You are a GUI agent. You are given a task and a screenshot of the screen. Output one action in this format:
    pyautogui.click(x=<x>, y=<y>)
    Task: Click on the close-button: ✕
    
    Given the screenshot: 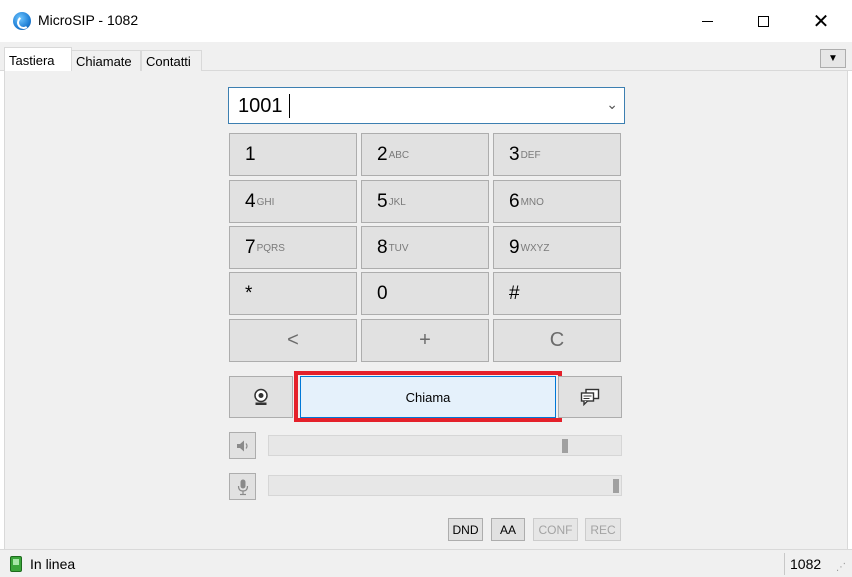 What is the action you would take?
    pyautogui.click(x=821, y=21)
    